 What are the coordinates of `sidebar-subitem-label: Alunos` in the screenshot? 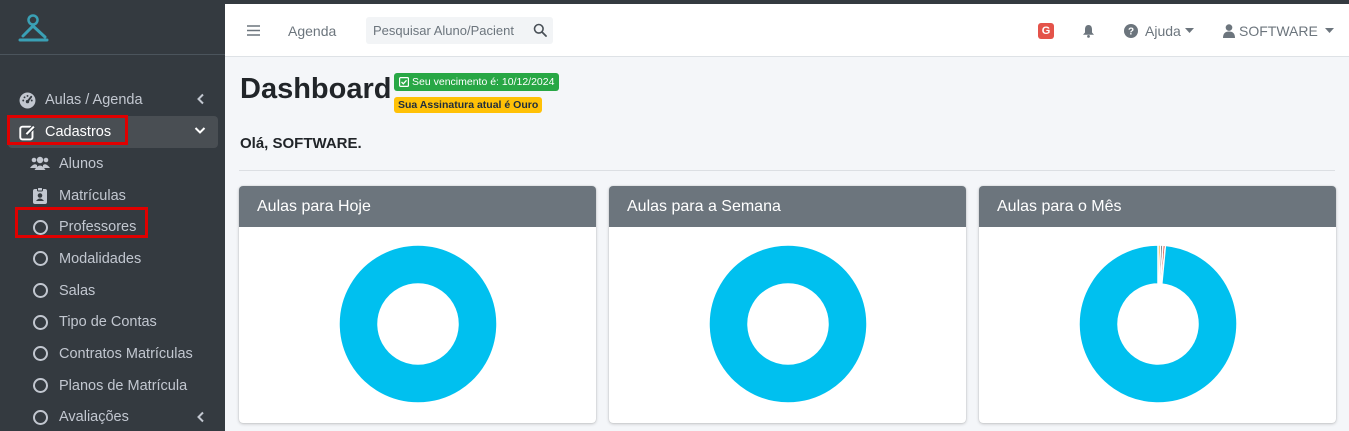 It's located at (81, 163).